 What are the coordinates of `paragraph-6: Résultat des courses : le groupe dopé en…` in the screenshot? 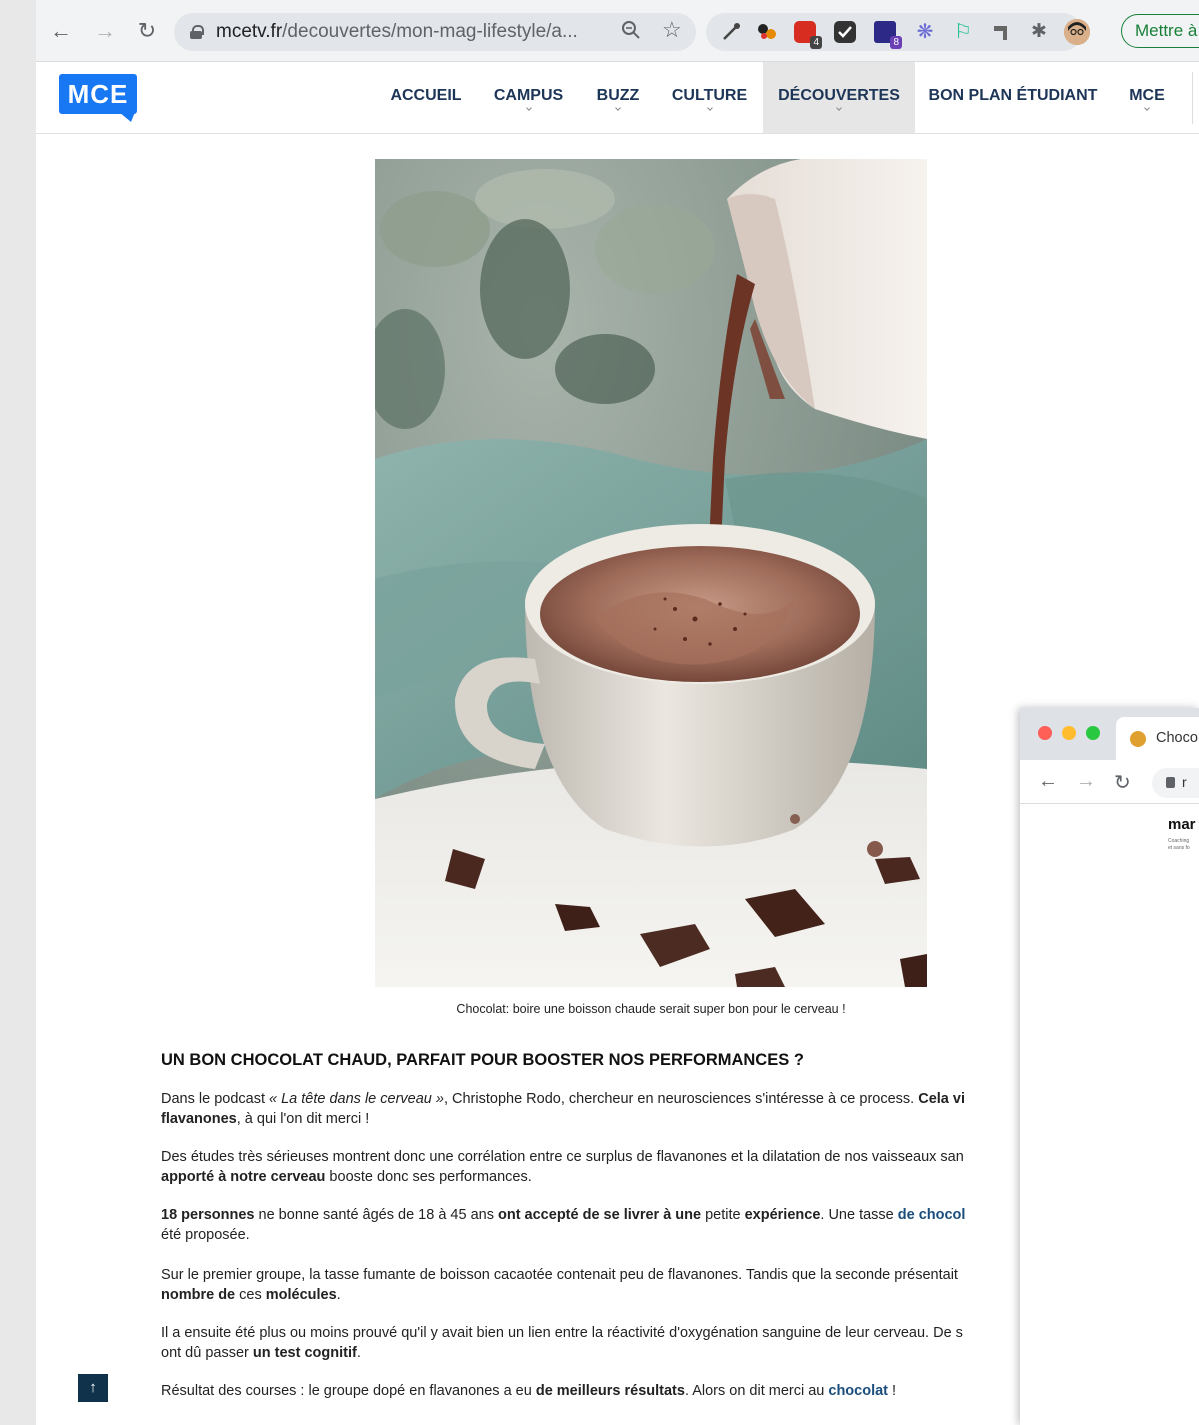 It's located at (529, 1391).